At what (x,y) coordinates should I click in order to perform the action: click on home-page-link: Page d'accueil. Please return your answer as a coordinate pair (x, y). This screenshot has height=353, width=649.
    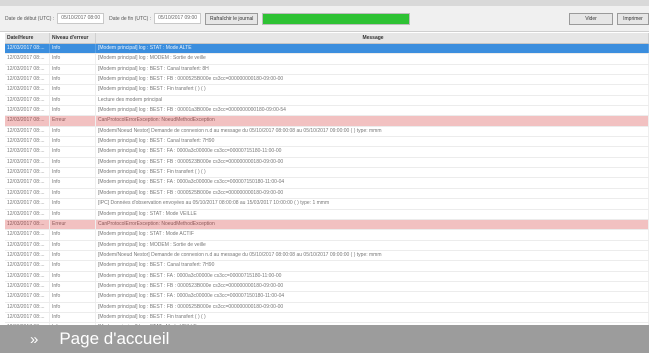
    Looking at the image, I should click on (114, 339).